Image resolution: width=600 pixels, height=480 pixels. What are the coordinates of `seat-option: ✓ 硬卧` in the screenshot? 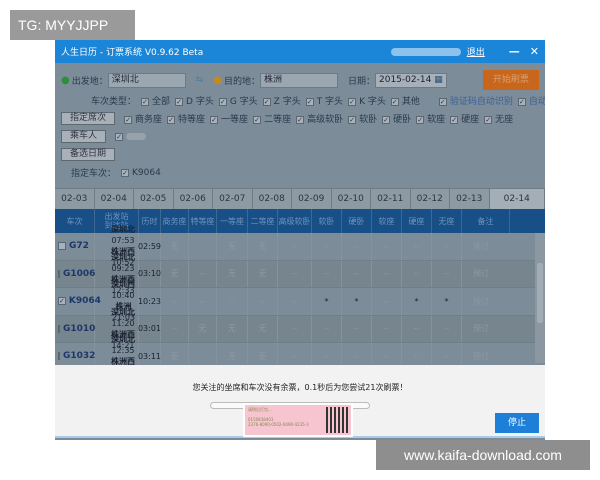 It's located at (394, 120).